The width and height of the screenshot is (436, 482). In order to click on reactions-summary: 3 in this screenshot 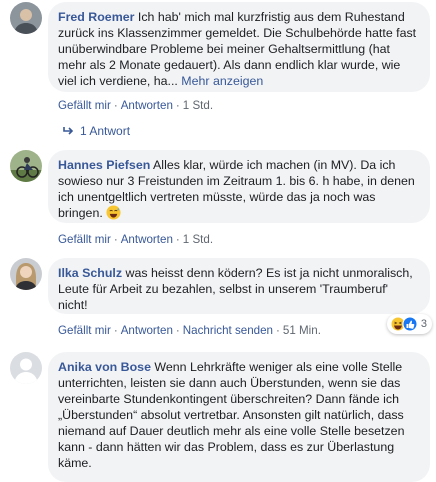, I will do `click(409, 324)`.